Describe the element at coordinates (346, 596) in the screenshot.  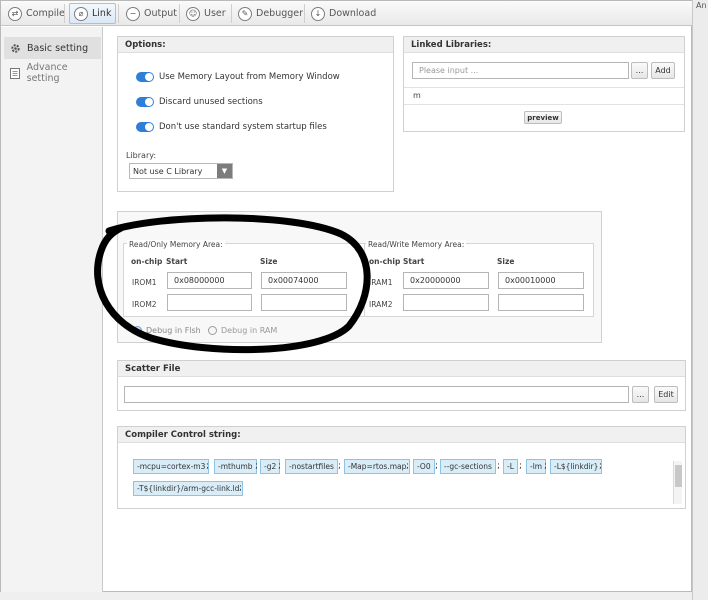
I see `bottom-edge` at that location.